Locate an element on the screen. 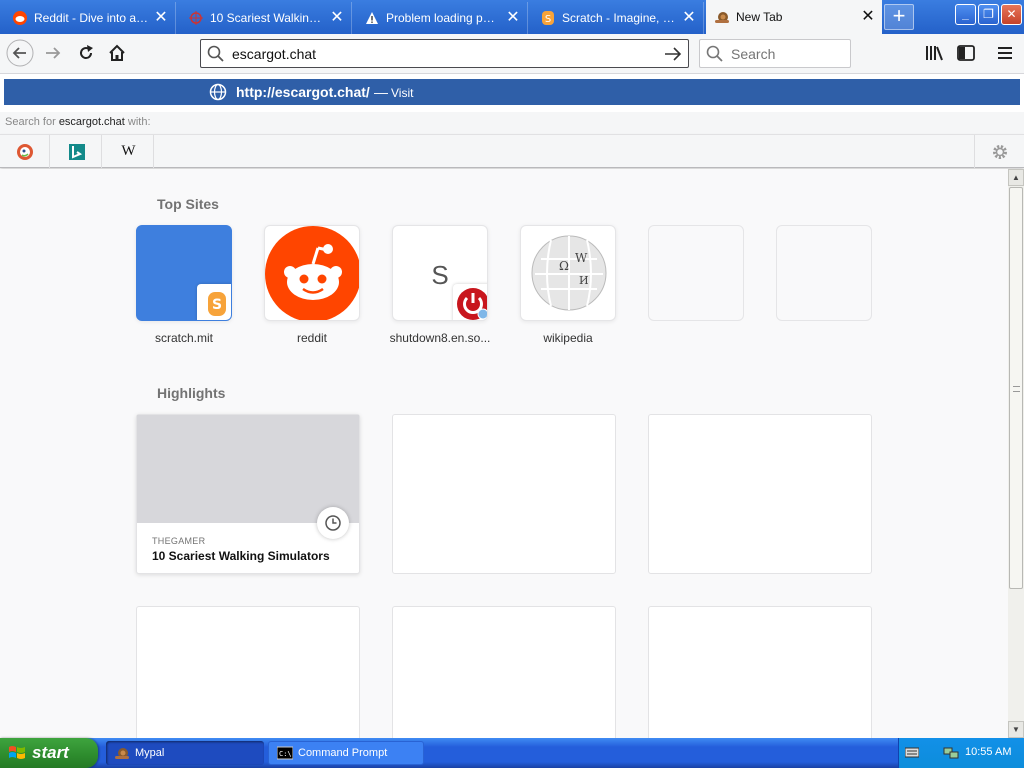 The image size is (1024, 768). engine-wikipedia: W is located at coordinates (129, 151).